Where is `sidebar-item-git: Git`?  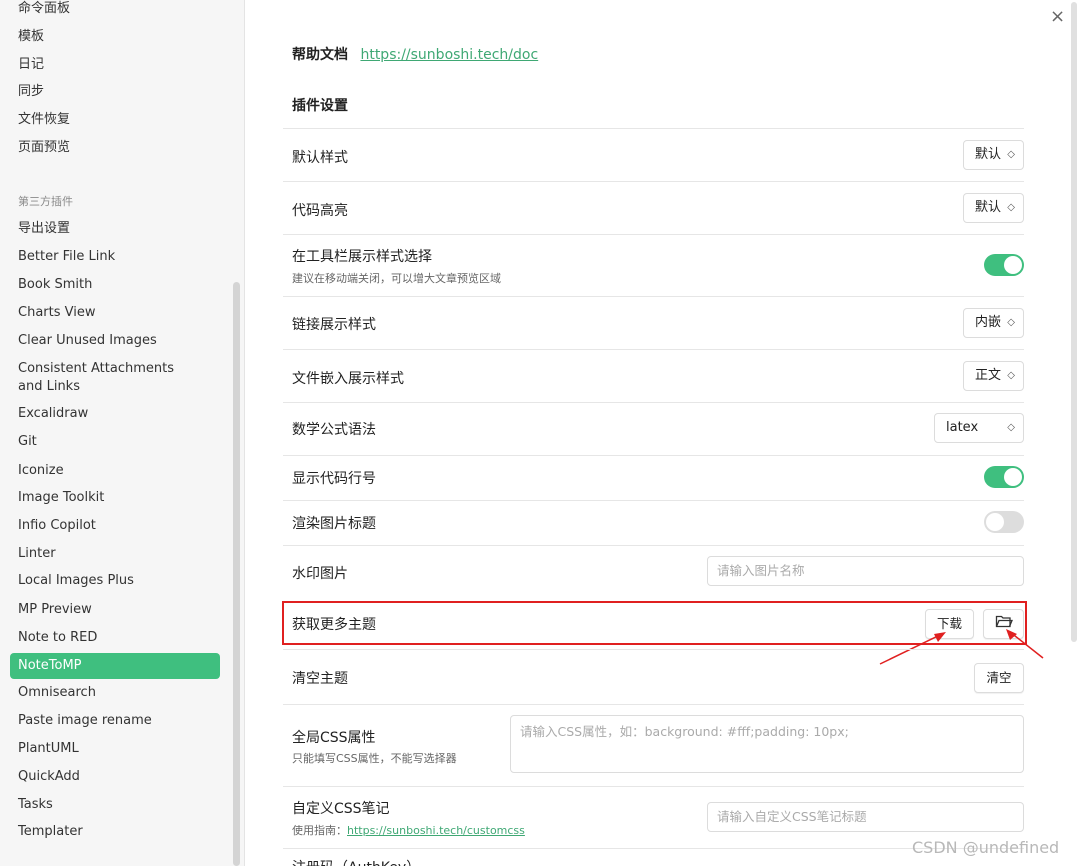 sidebar-item-git: Git is located at coordinates (115, 442).